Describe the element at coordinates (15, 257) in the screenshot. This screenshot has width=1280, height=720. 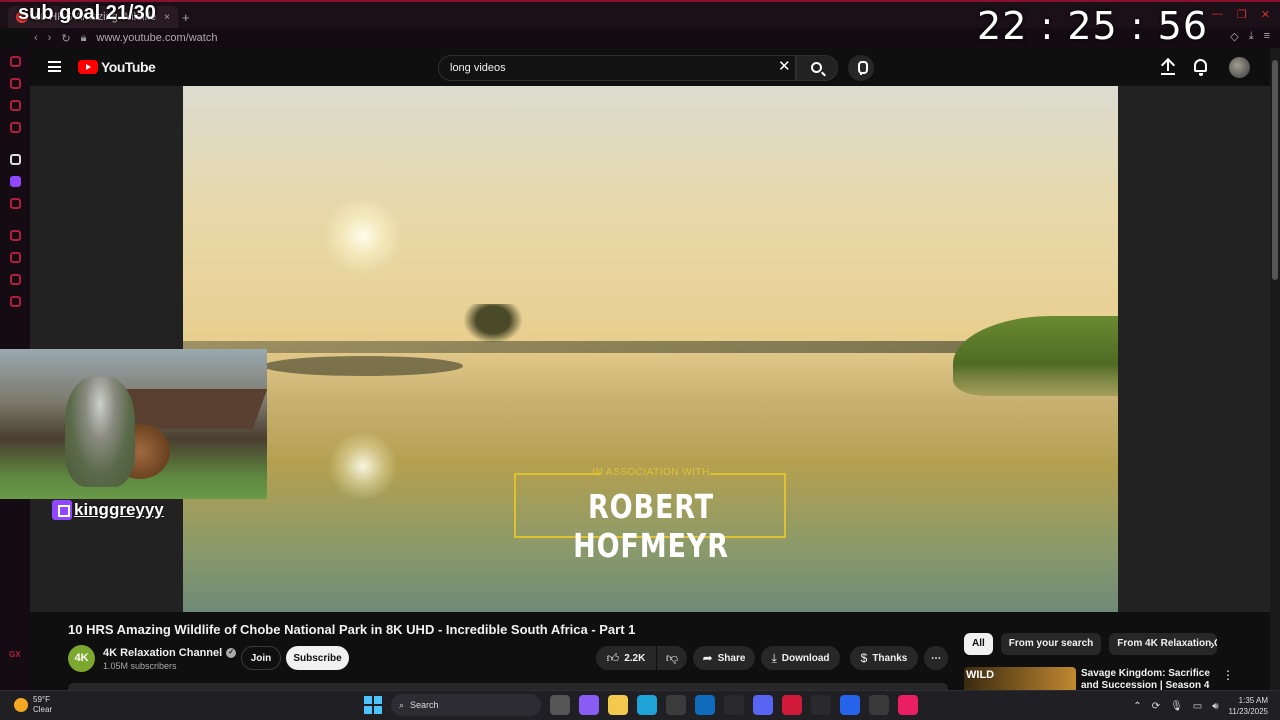
I see `sidebar-clock-icon` at that location.